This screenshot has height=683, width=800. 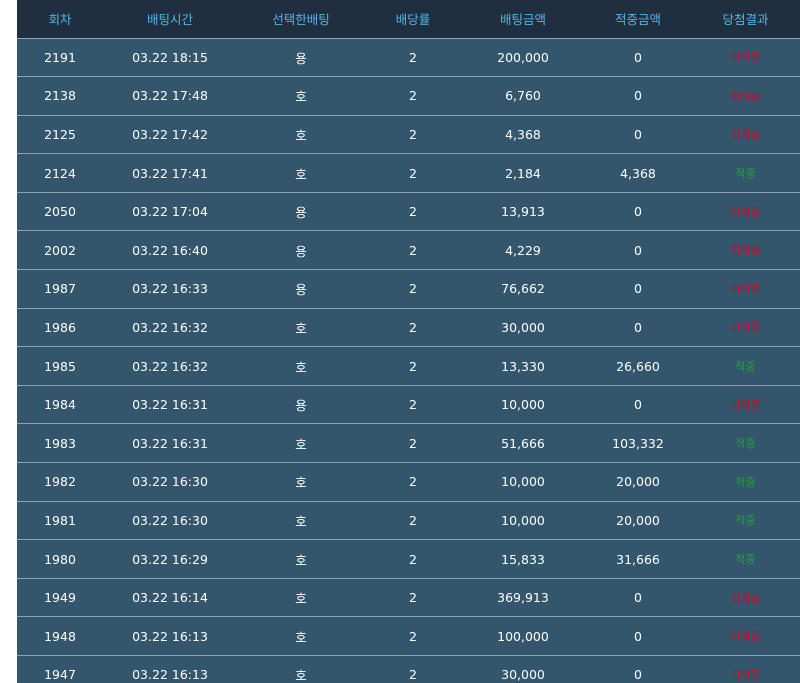 What do you see at coordinates (170, 443) in the screenshot?
I see `cell-bet-time: 03.22 16:31` at bounding box center [170, 443].